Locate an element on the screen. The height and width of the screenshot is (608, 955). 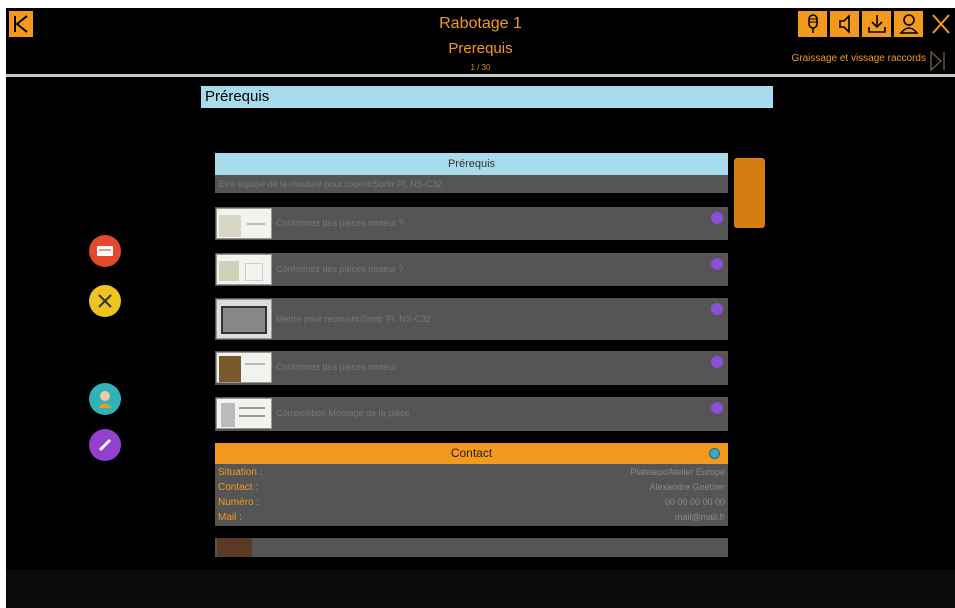
pencil-icon is located at coordinates (105, 445).